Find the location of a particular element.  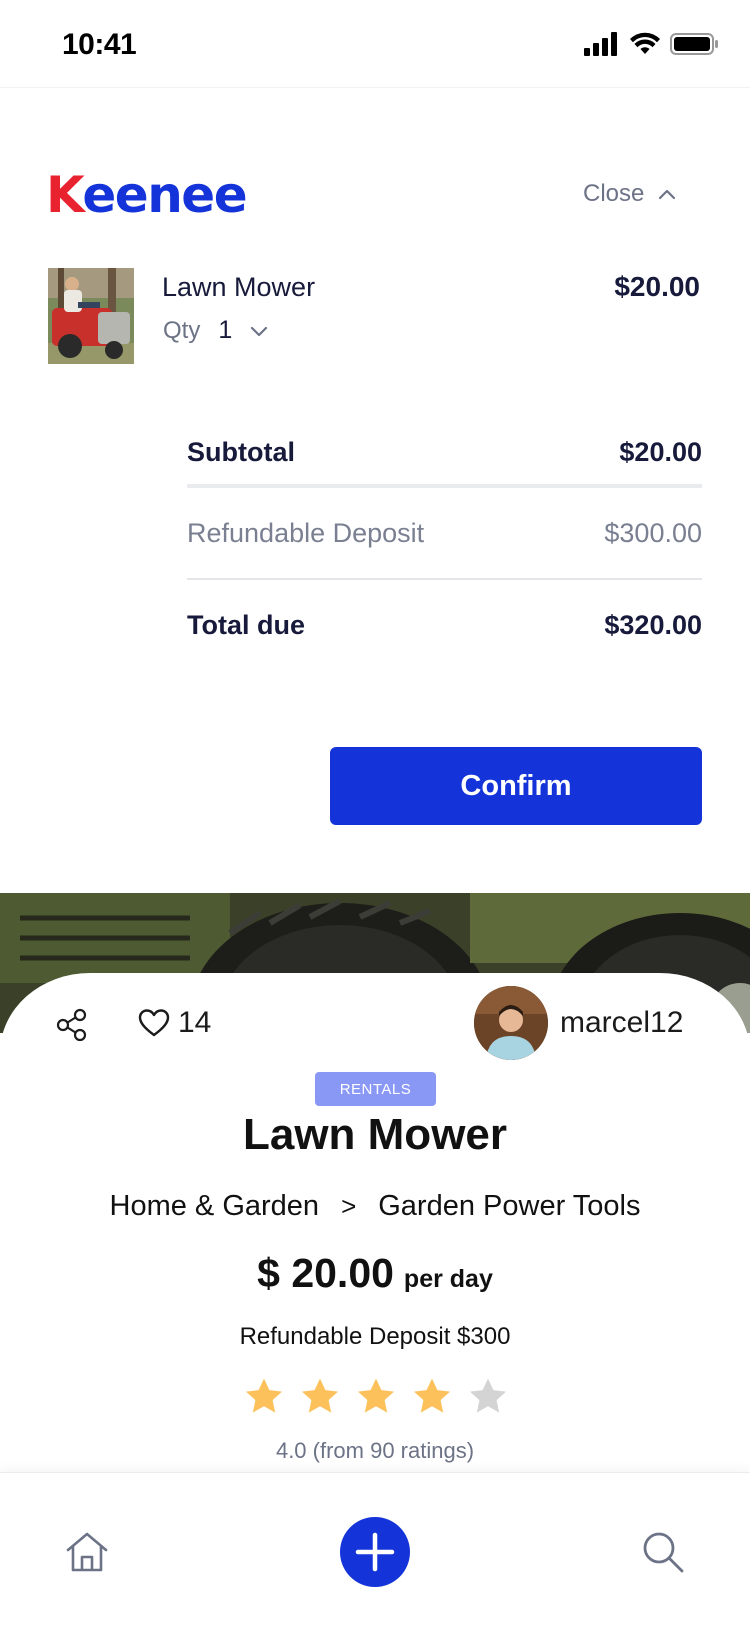

add-listing-button is located at coordinates (375, 1552).